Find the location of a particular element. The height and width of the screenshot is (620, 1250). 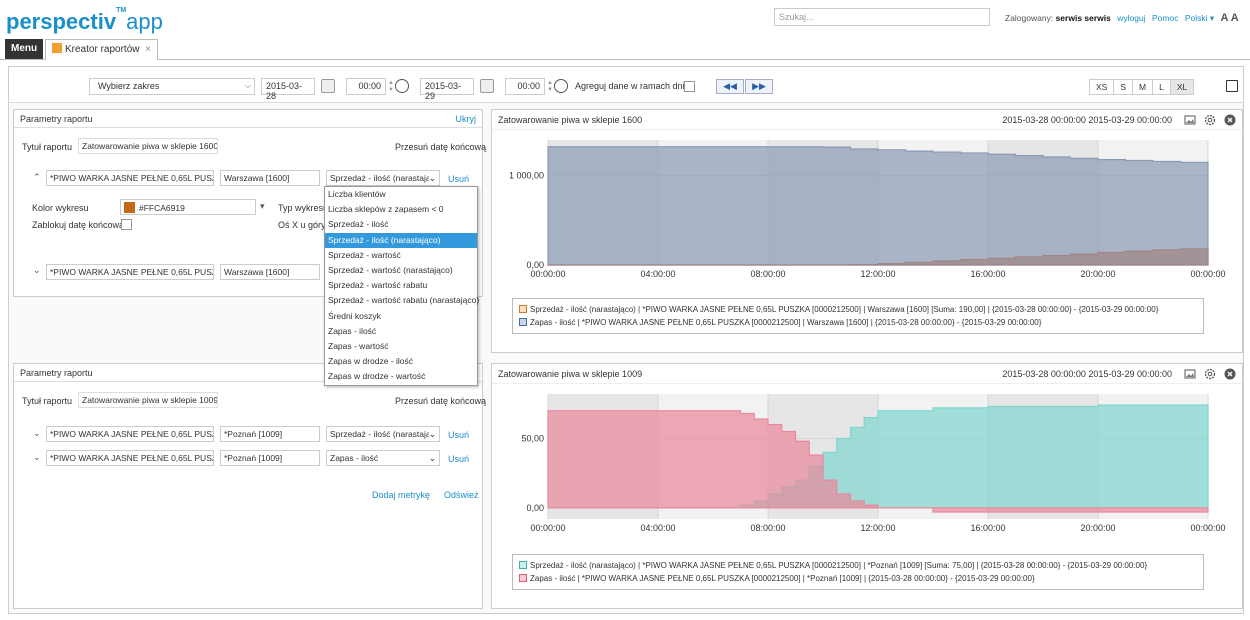

dropdown-option: Sprzedaż - wartość rabatu is located at coordinates (401, 285).